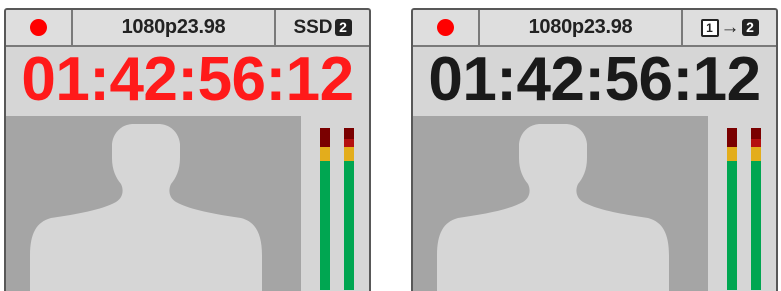  What do you see at coordinates (313, 27) in the screenshot?
I see `media-label: SSD` at bounding box center [313, 27].